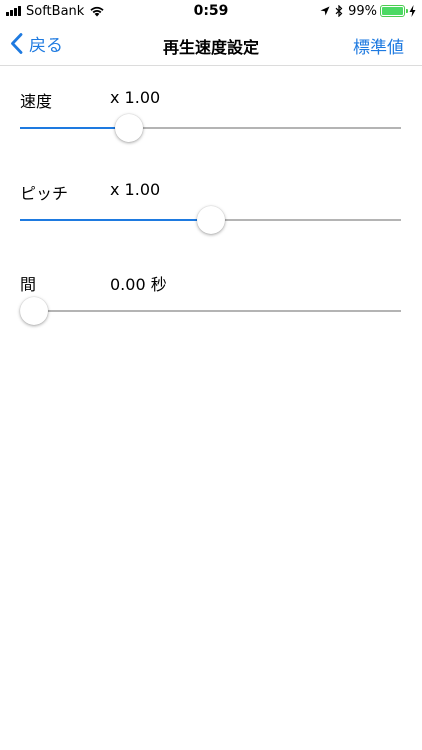  What do you see at coordinates (362, 11) in the screenshot?
I see `battery-percent: 99%` at bounding box center [362, 11].